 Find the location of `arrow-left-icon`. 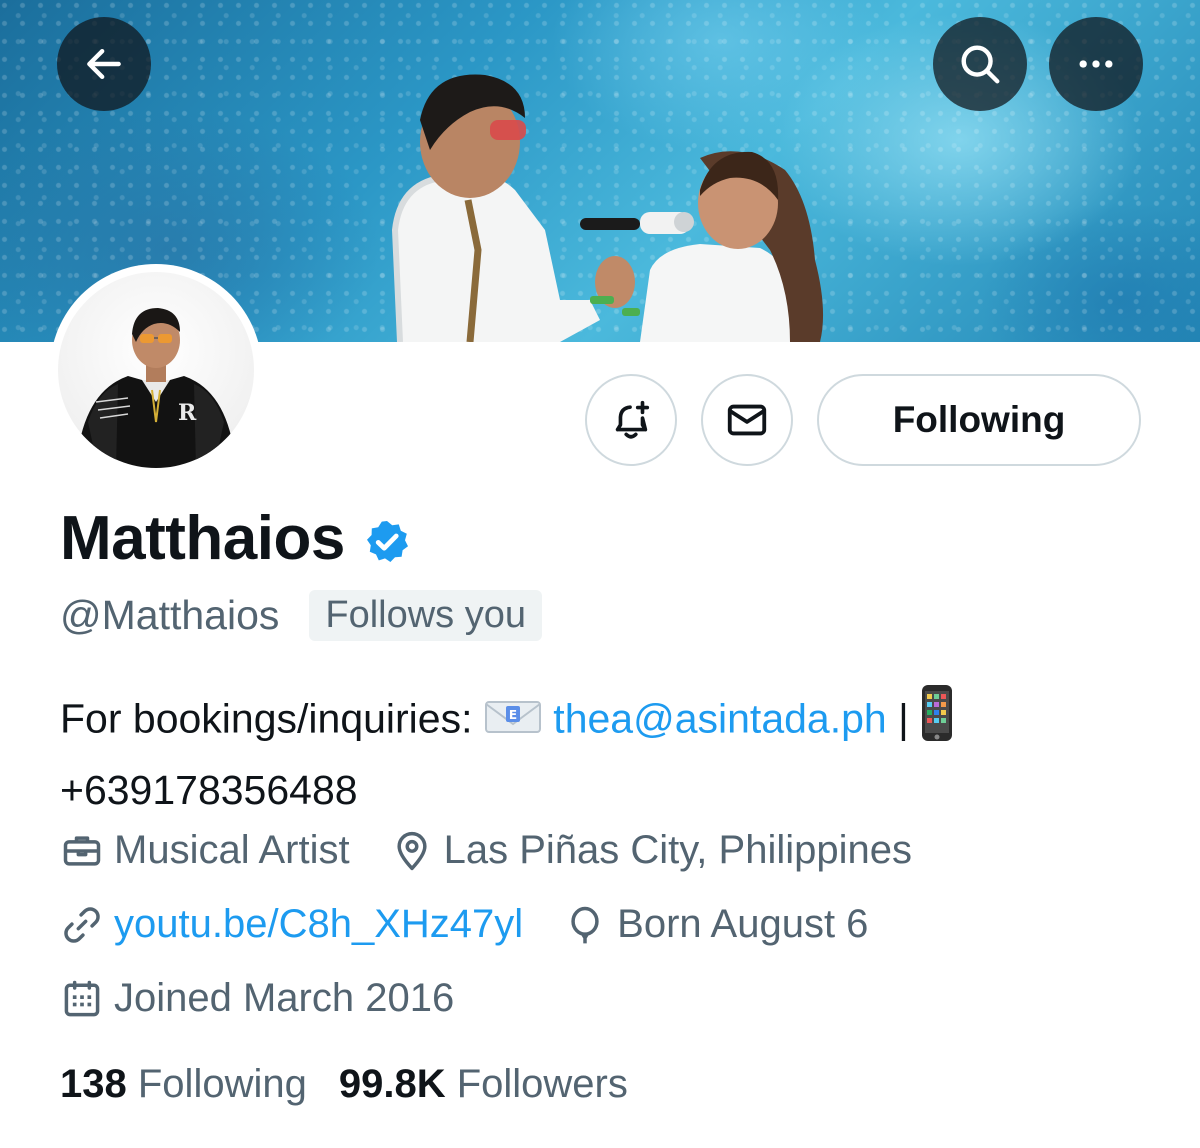

arrow-left-icon is located at coordinates (104, 64).